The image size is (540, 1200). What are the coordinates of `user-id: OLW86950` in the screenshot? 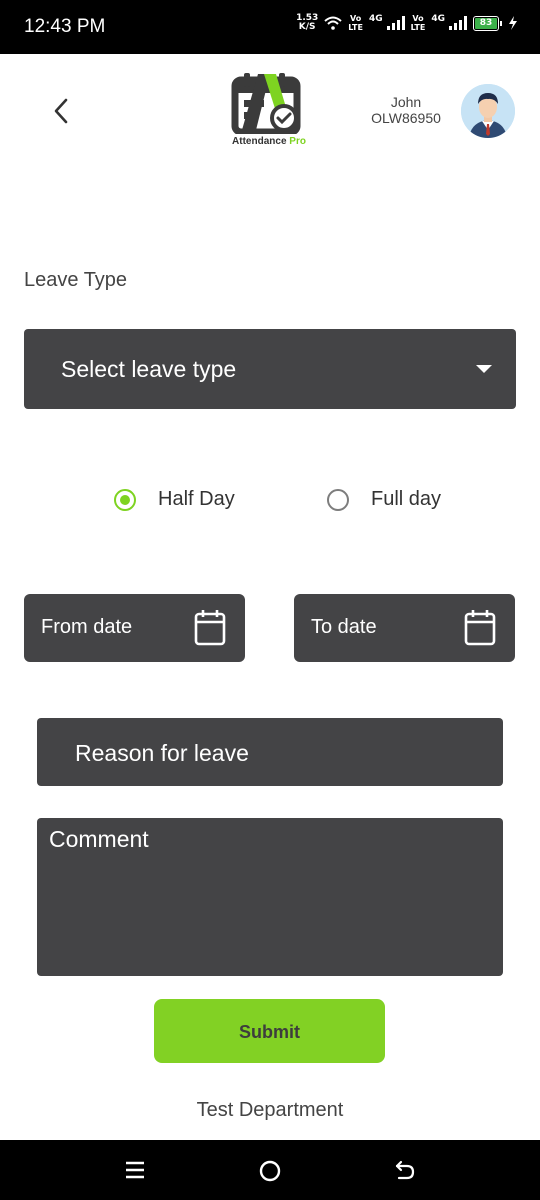 It's located at (406, 118).